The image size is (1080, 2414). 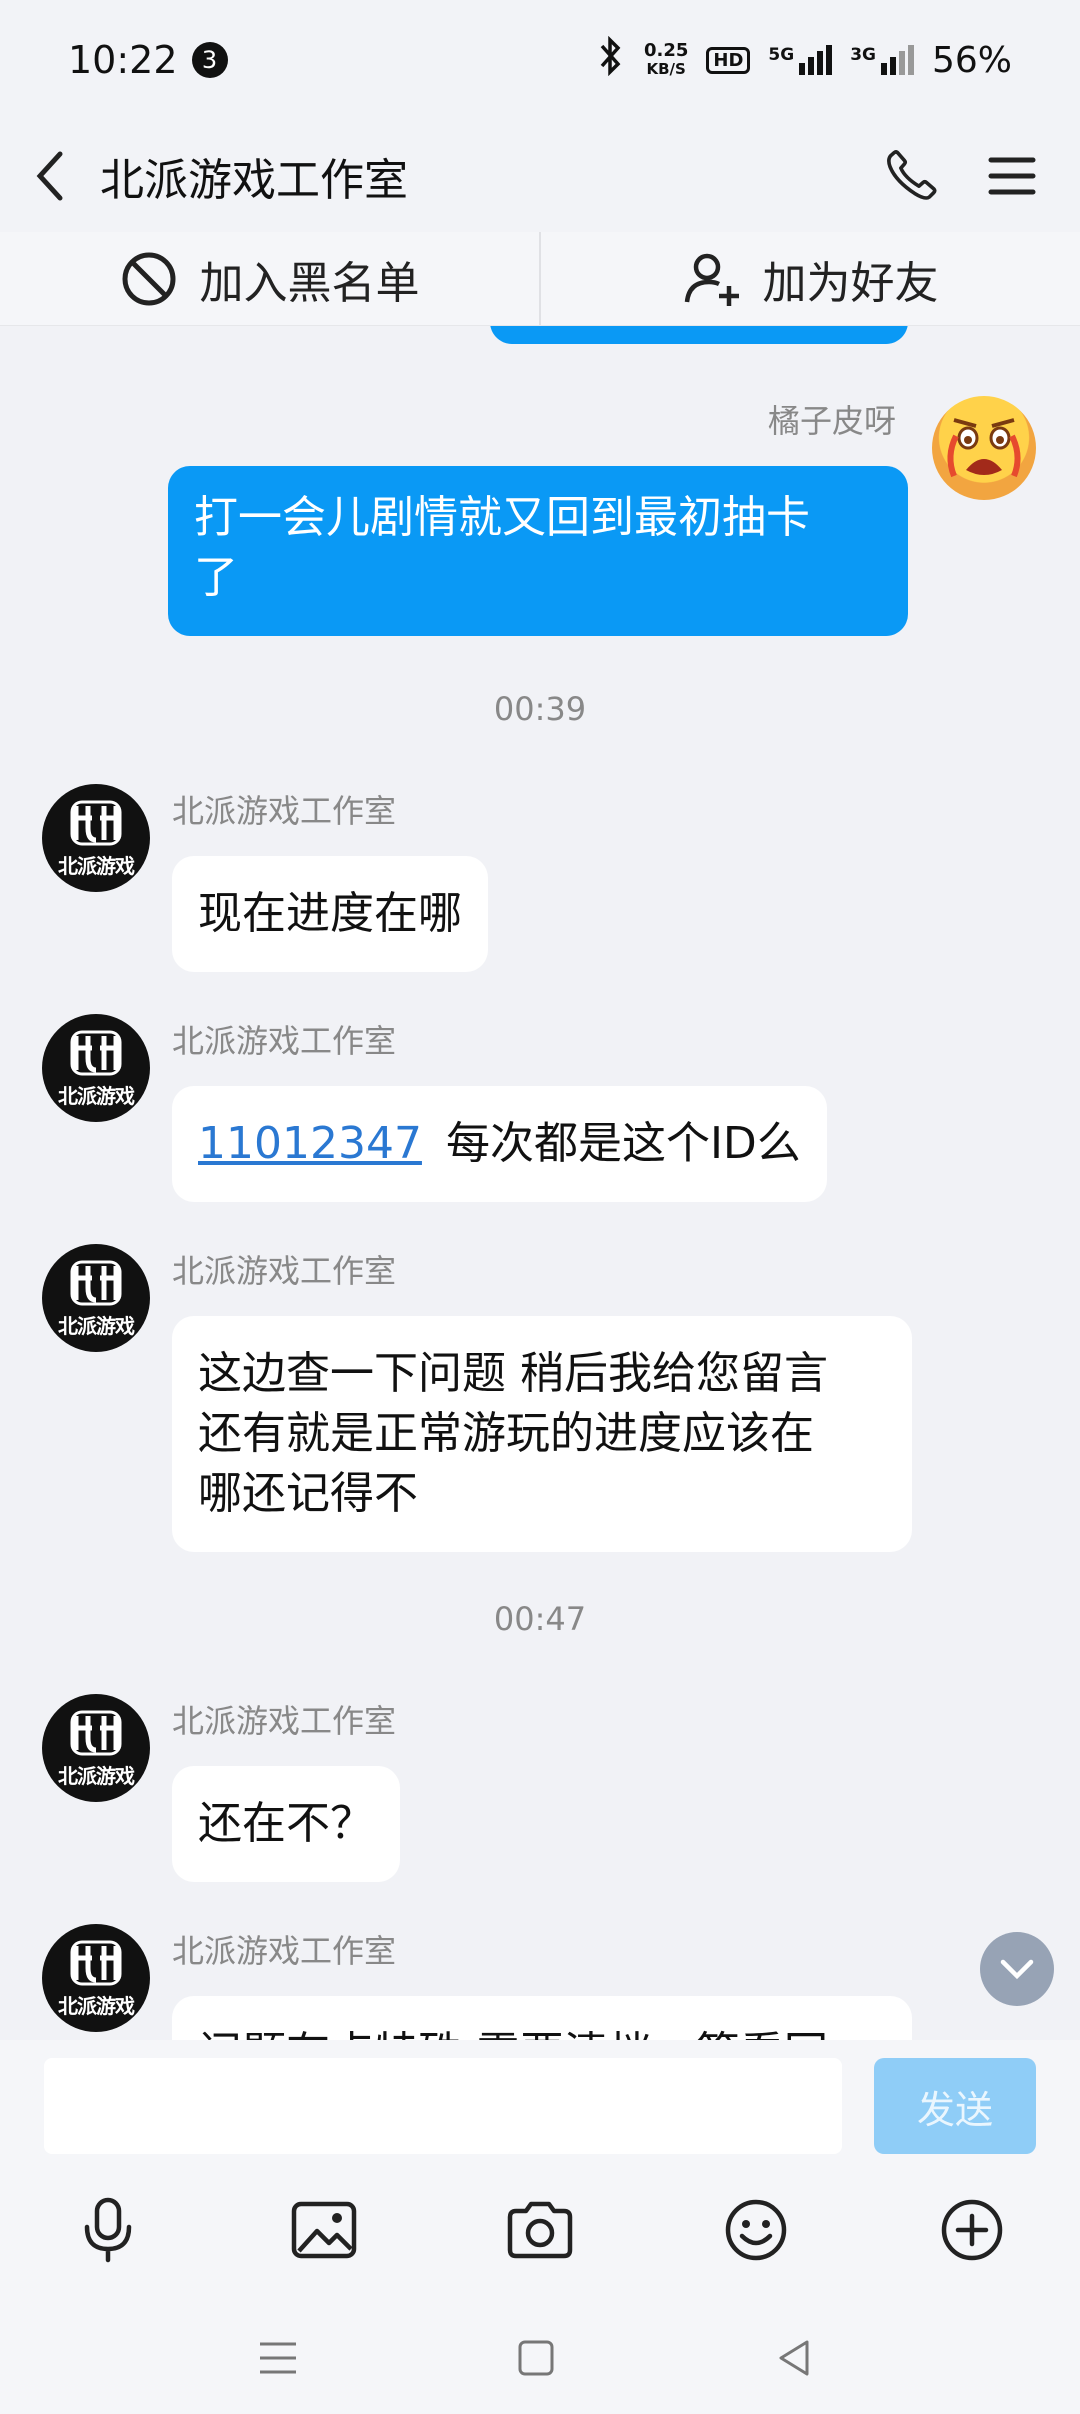 What do you see at coordinates (863, 55) in the screenshot?
I see `signal-3g-label: 3G` at bounding box center [863, 55].